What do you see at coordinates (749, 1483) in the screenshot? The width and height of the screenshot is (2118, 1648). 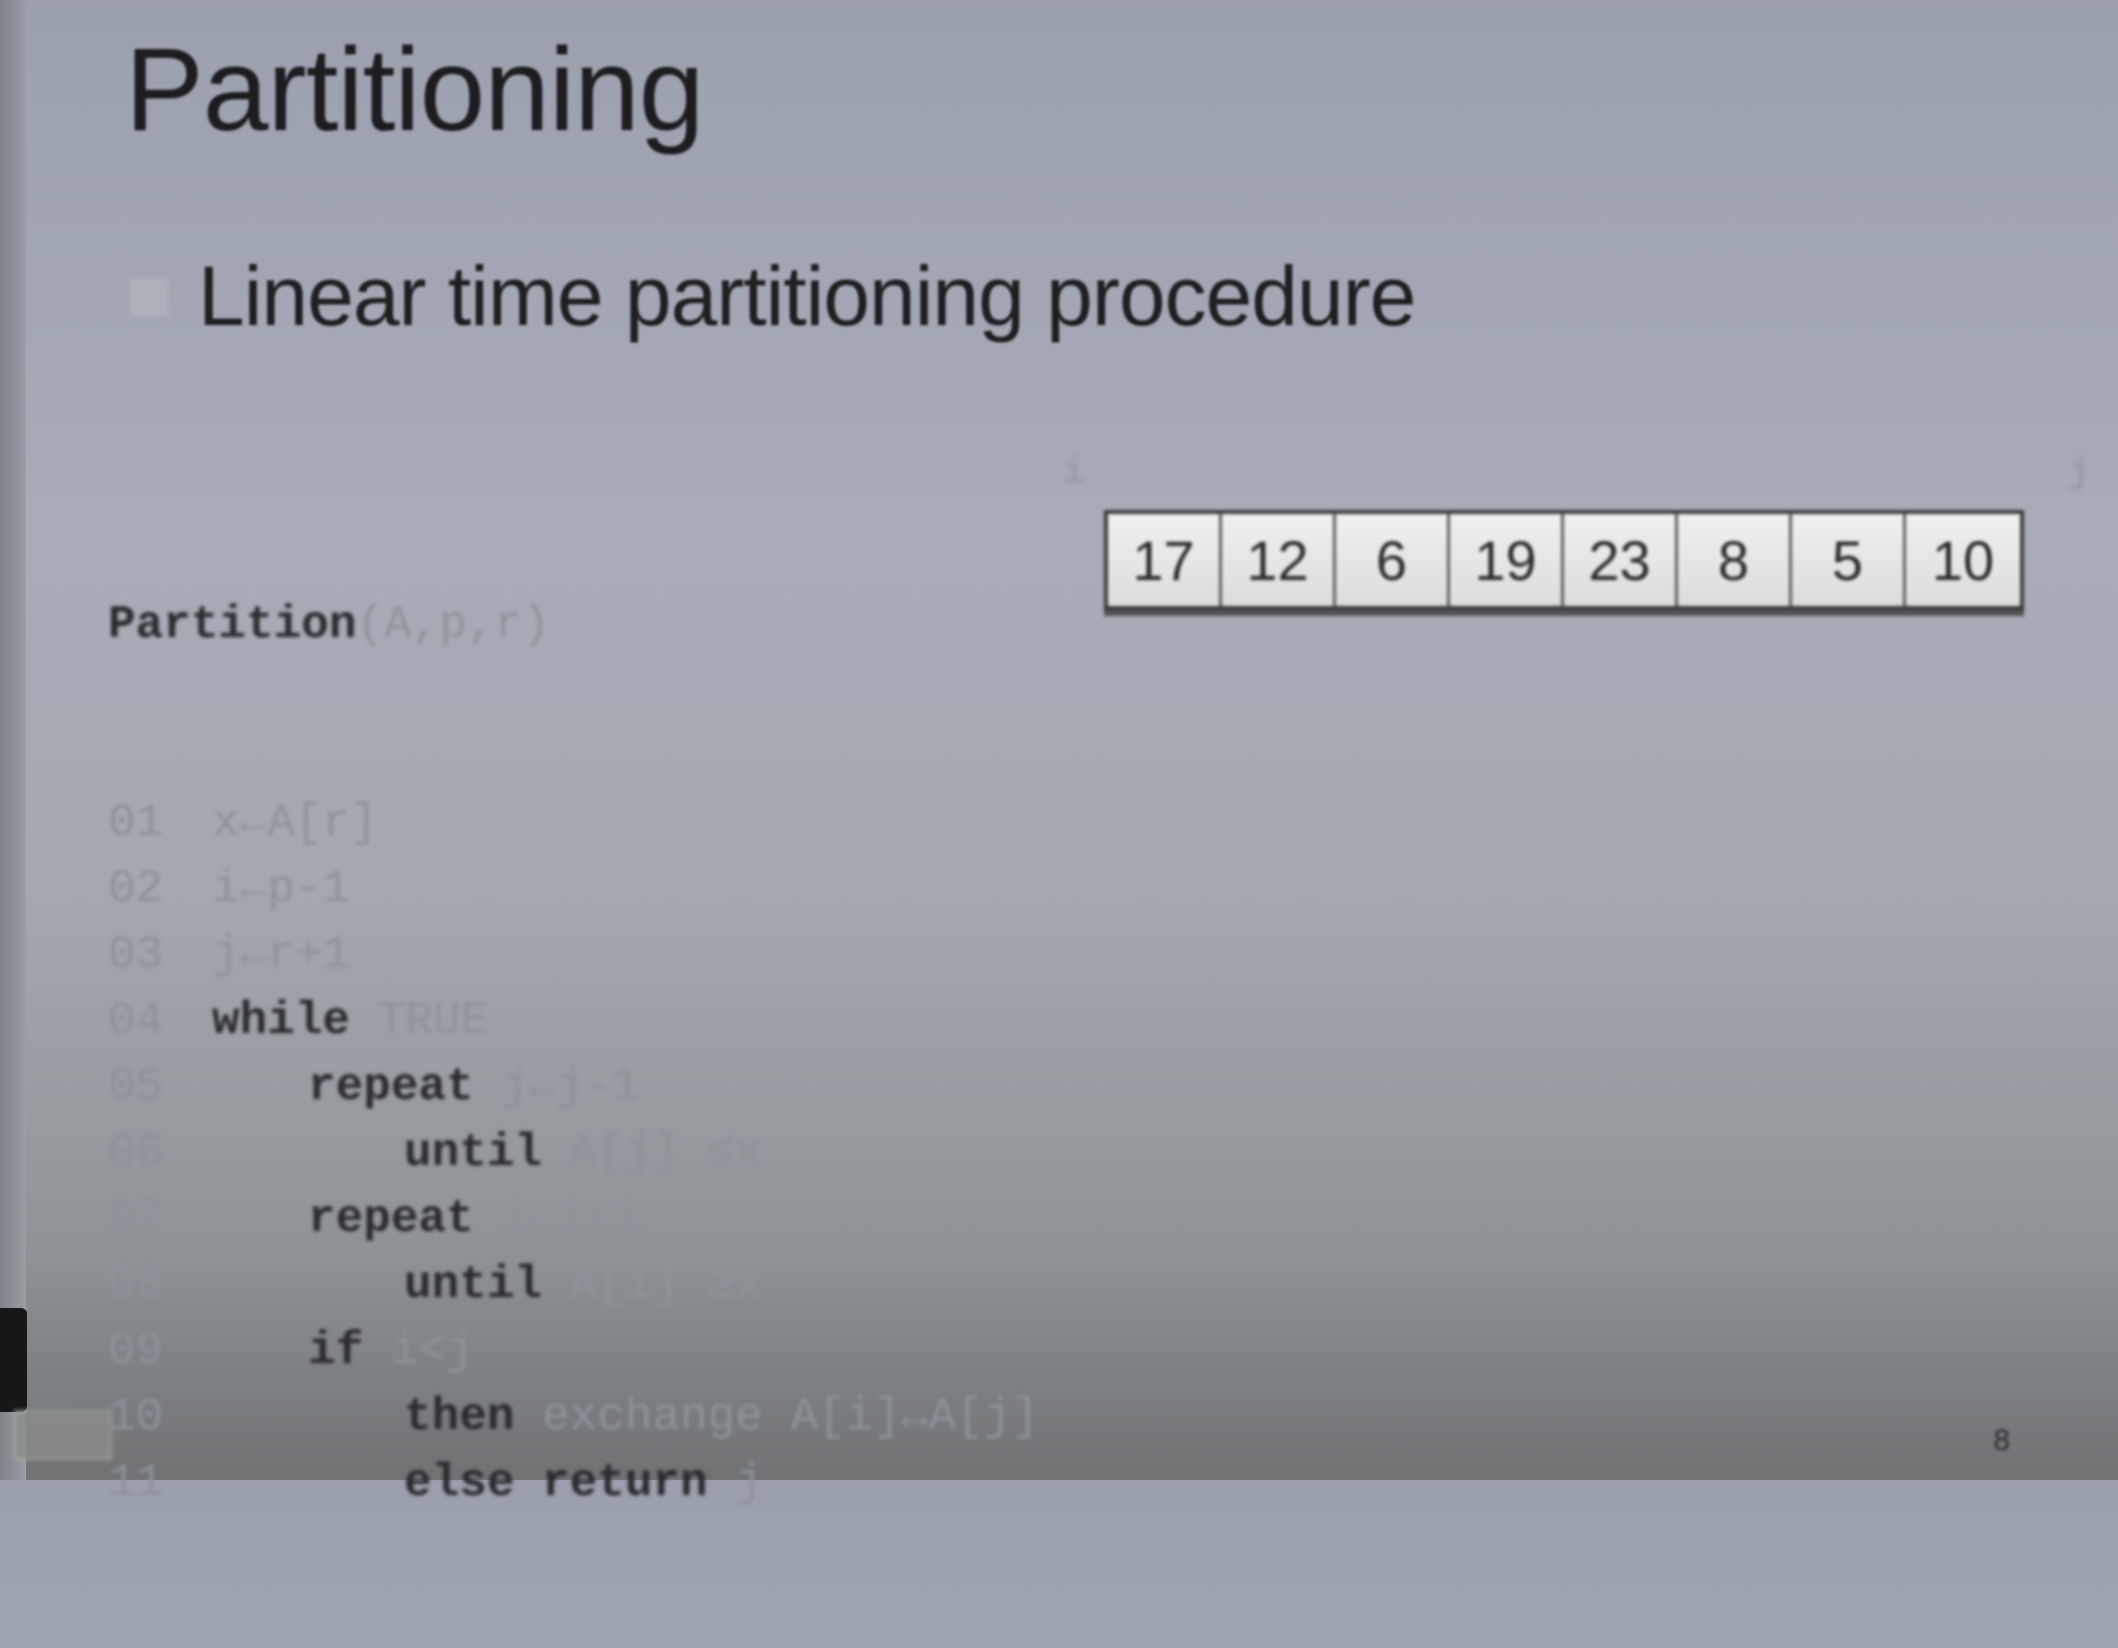 I see `code-text: j` at bounding box center [749, 1483].